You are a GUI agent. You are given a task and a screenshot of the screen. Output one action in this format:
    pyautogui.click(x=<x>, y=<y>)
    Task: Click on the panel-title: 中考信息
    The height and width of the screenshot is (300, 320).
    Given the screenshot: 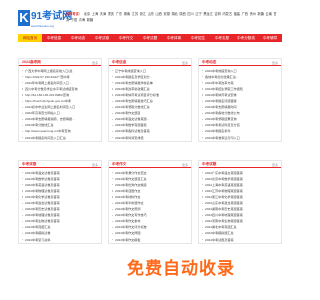 What is the action you would take?
    pyautogui.click(x=119, y=62)
    